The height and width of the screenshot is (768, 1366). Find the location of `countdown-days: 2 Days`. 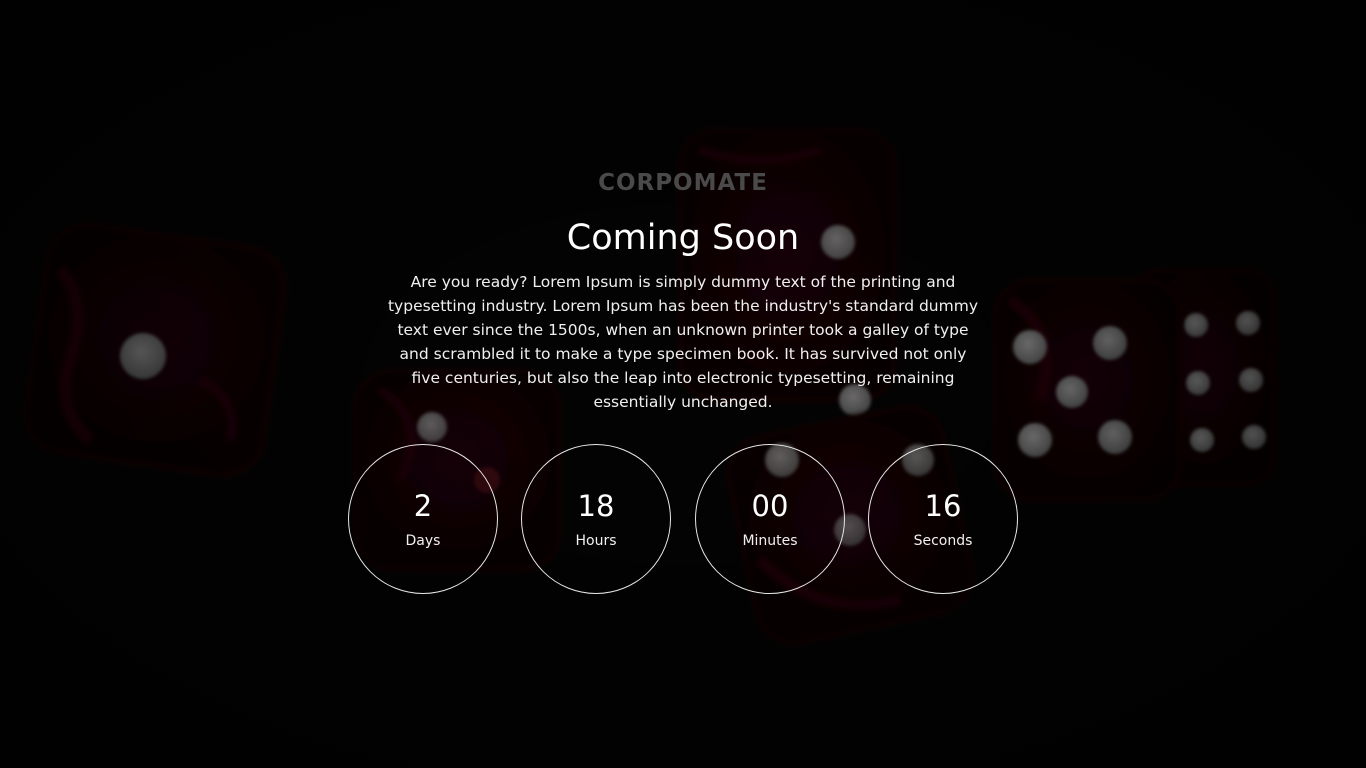

countdown-days: 2 Days is located at coordinates (423, 519).